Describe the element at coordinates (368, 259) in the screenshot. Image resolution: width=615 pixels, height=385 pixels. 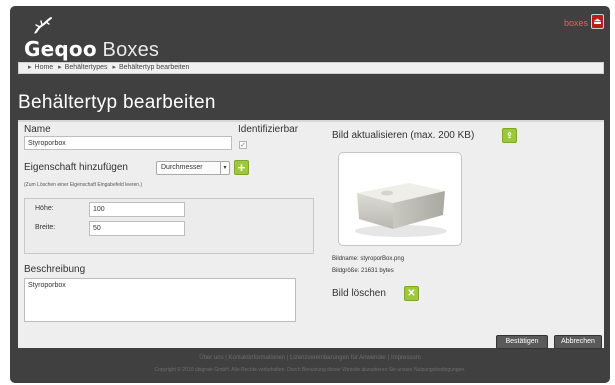
I see `image-filename: Bildname: styroporBox.png` at that location.